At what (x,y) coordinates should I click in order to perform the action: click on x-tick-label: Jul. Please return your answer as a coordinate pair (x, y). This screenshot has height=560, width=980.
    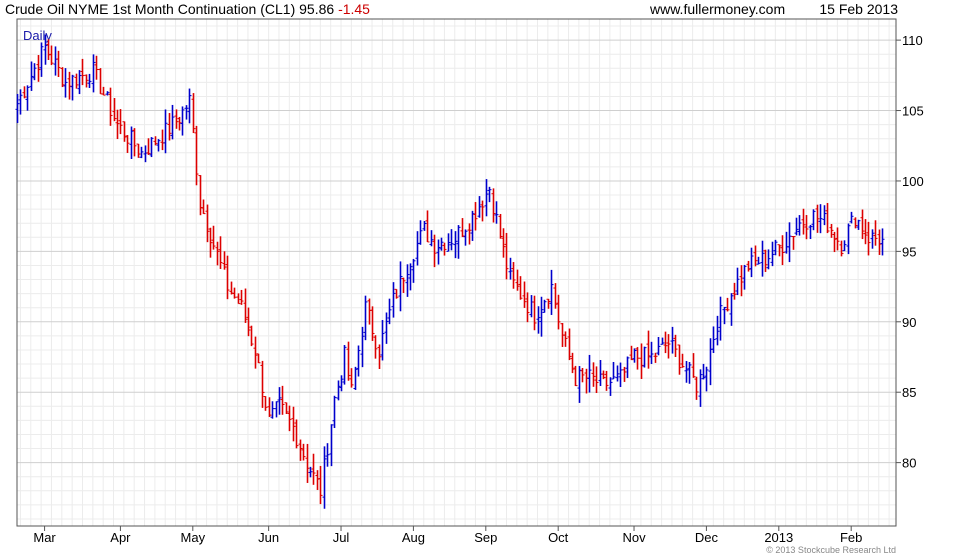
    Looking at the image, I should click on (341, 537).